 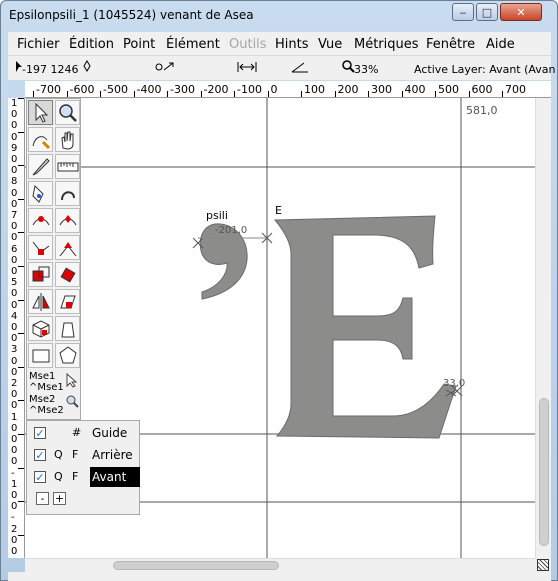 I want to click on tangent-point-tool-button, so click(x=67, y=247).